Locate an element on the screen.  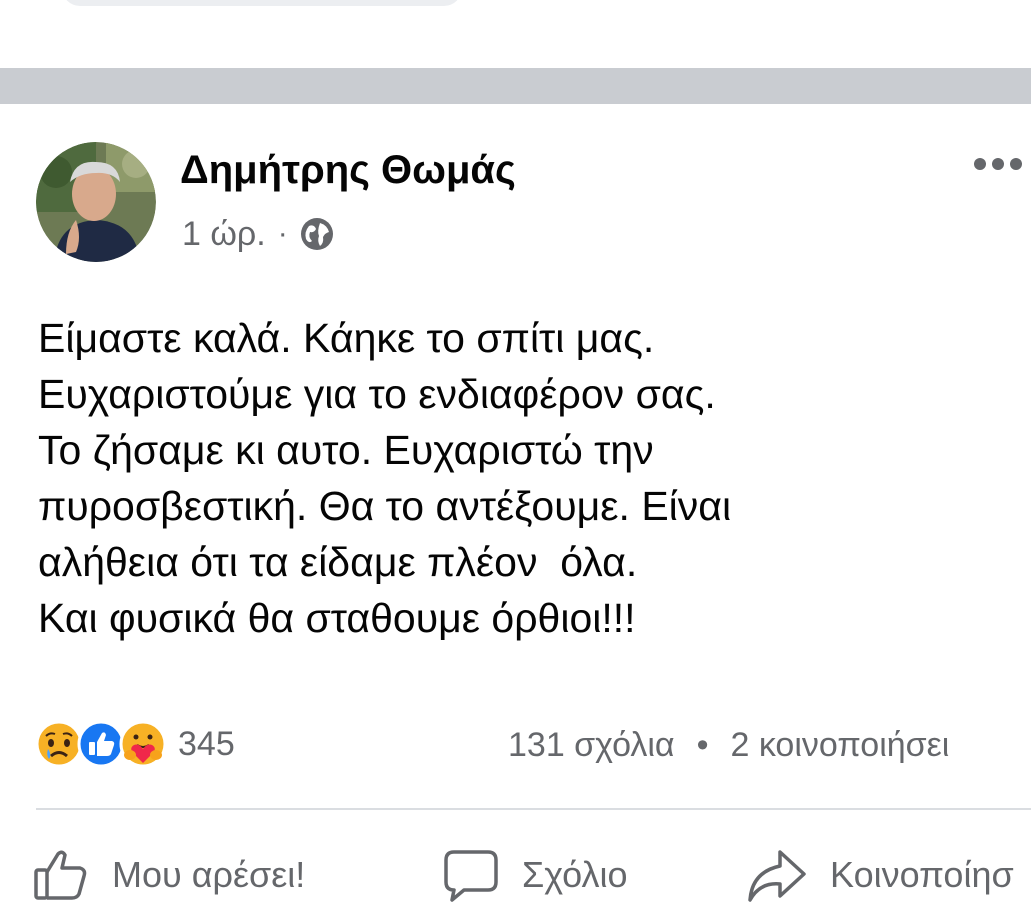
post-text-line: πυροσβεστική. Θα το αντέξουμε. Είναι is located at coordinates (385, 506).